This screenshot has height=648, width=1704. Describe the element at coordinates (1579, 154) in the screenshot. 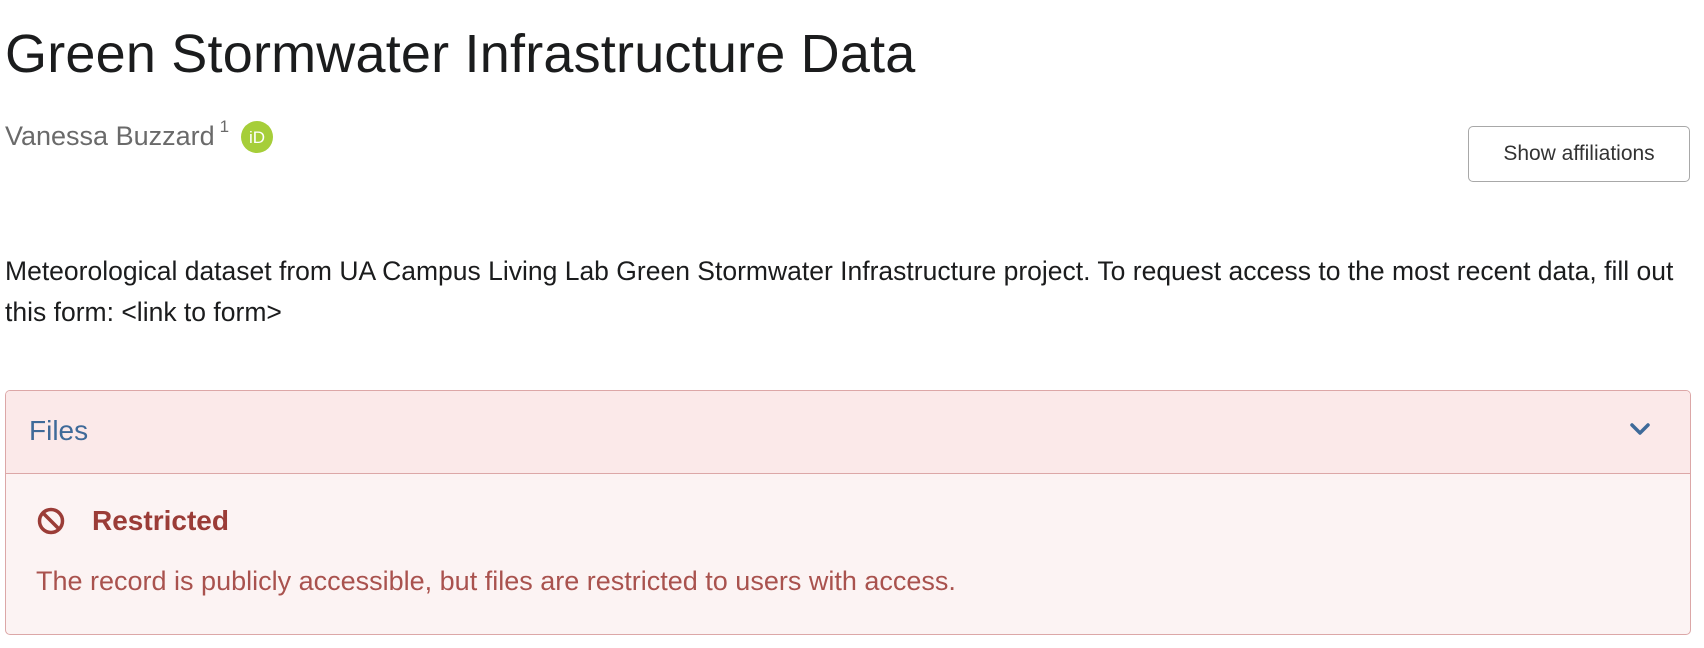

I see `show-affiliations-button: Show affiliations` at that location.